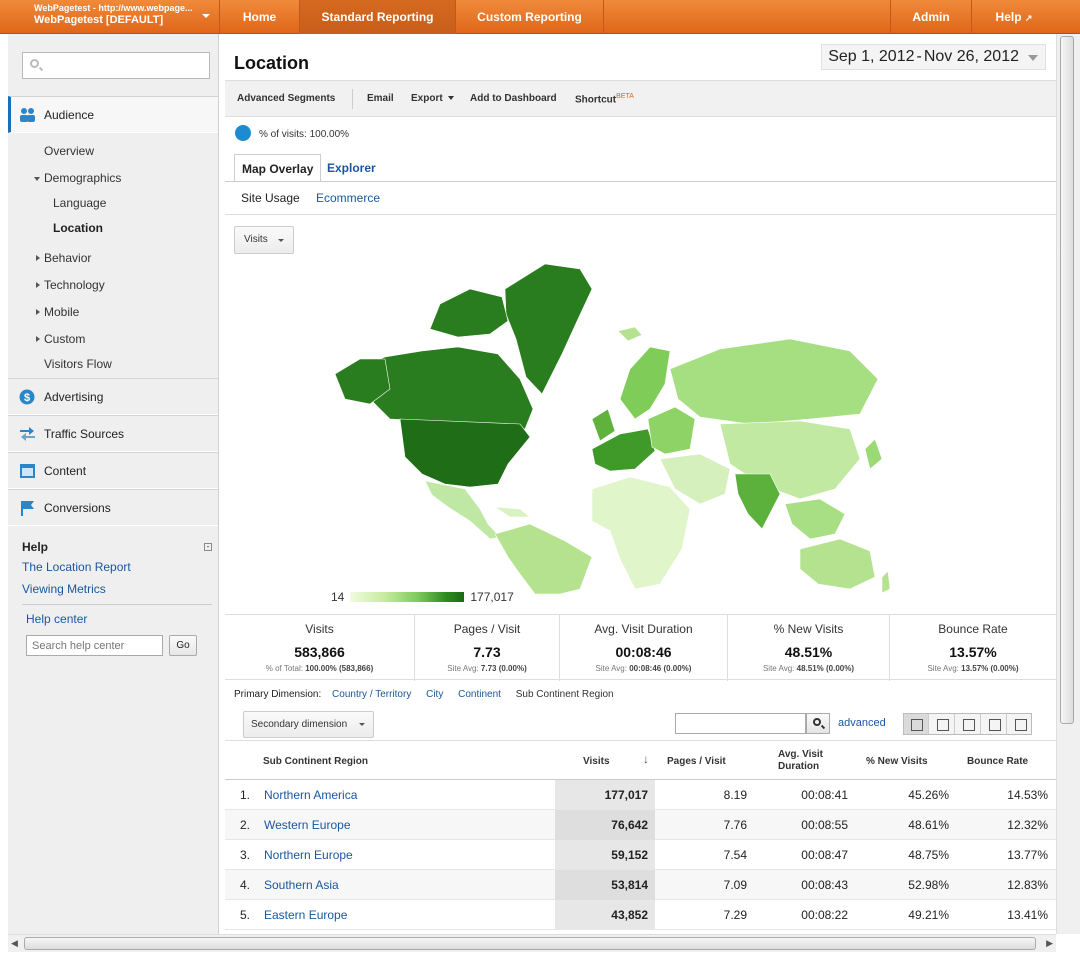 This screenshot has width=1080, height=958. What do you see at coordinates (997, 761) in the screenshot?
I see `column-header-bounce: Bounce Rate` at bounding box center [997, 761].